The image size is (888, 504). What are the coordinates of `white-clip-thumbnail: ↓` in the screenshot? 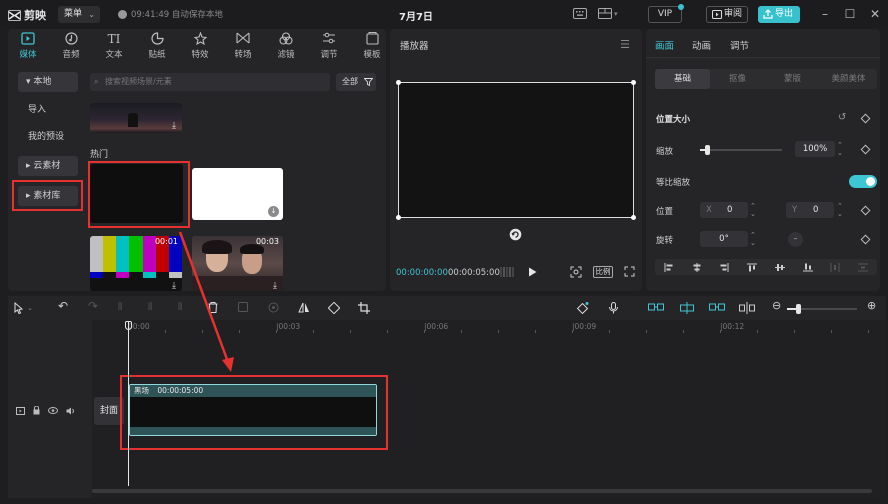 It's located at (237, 194).